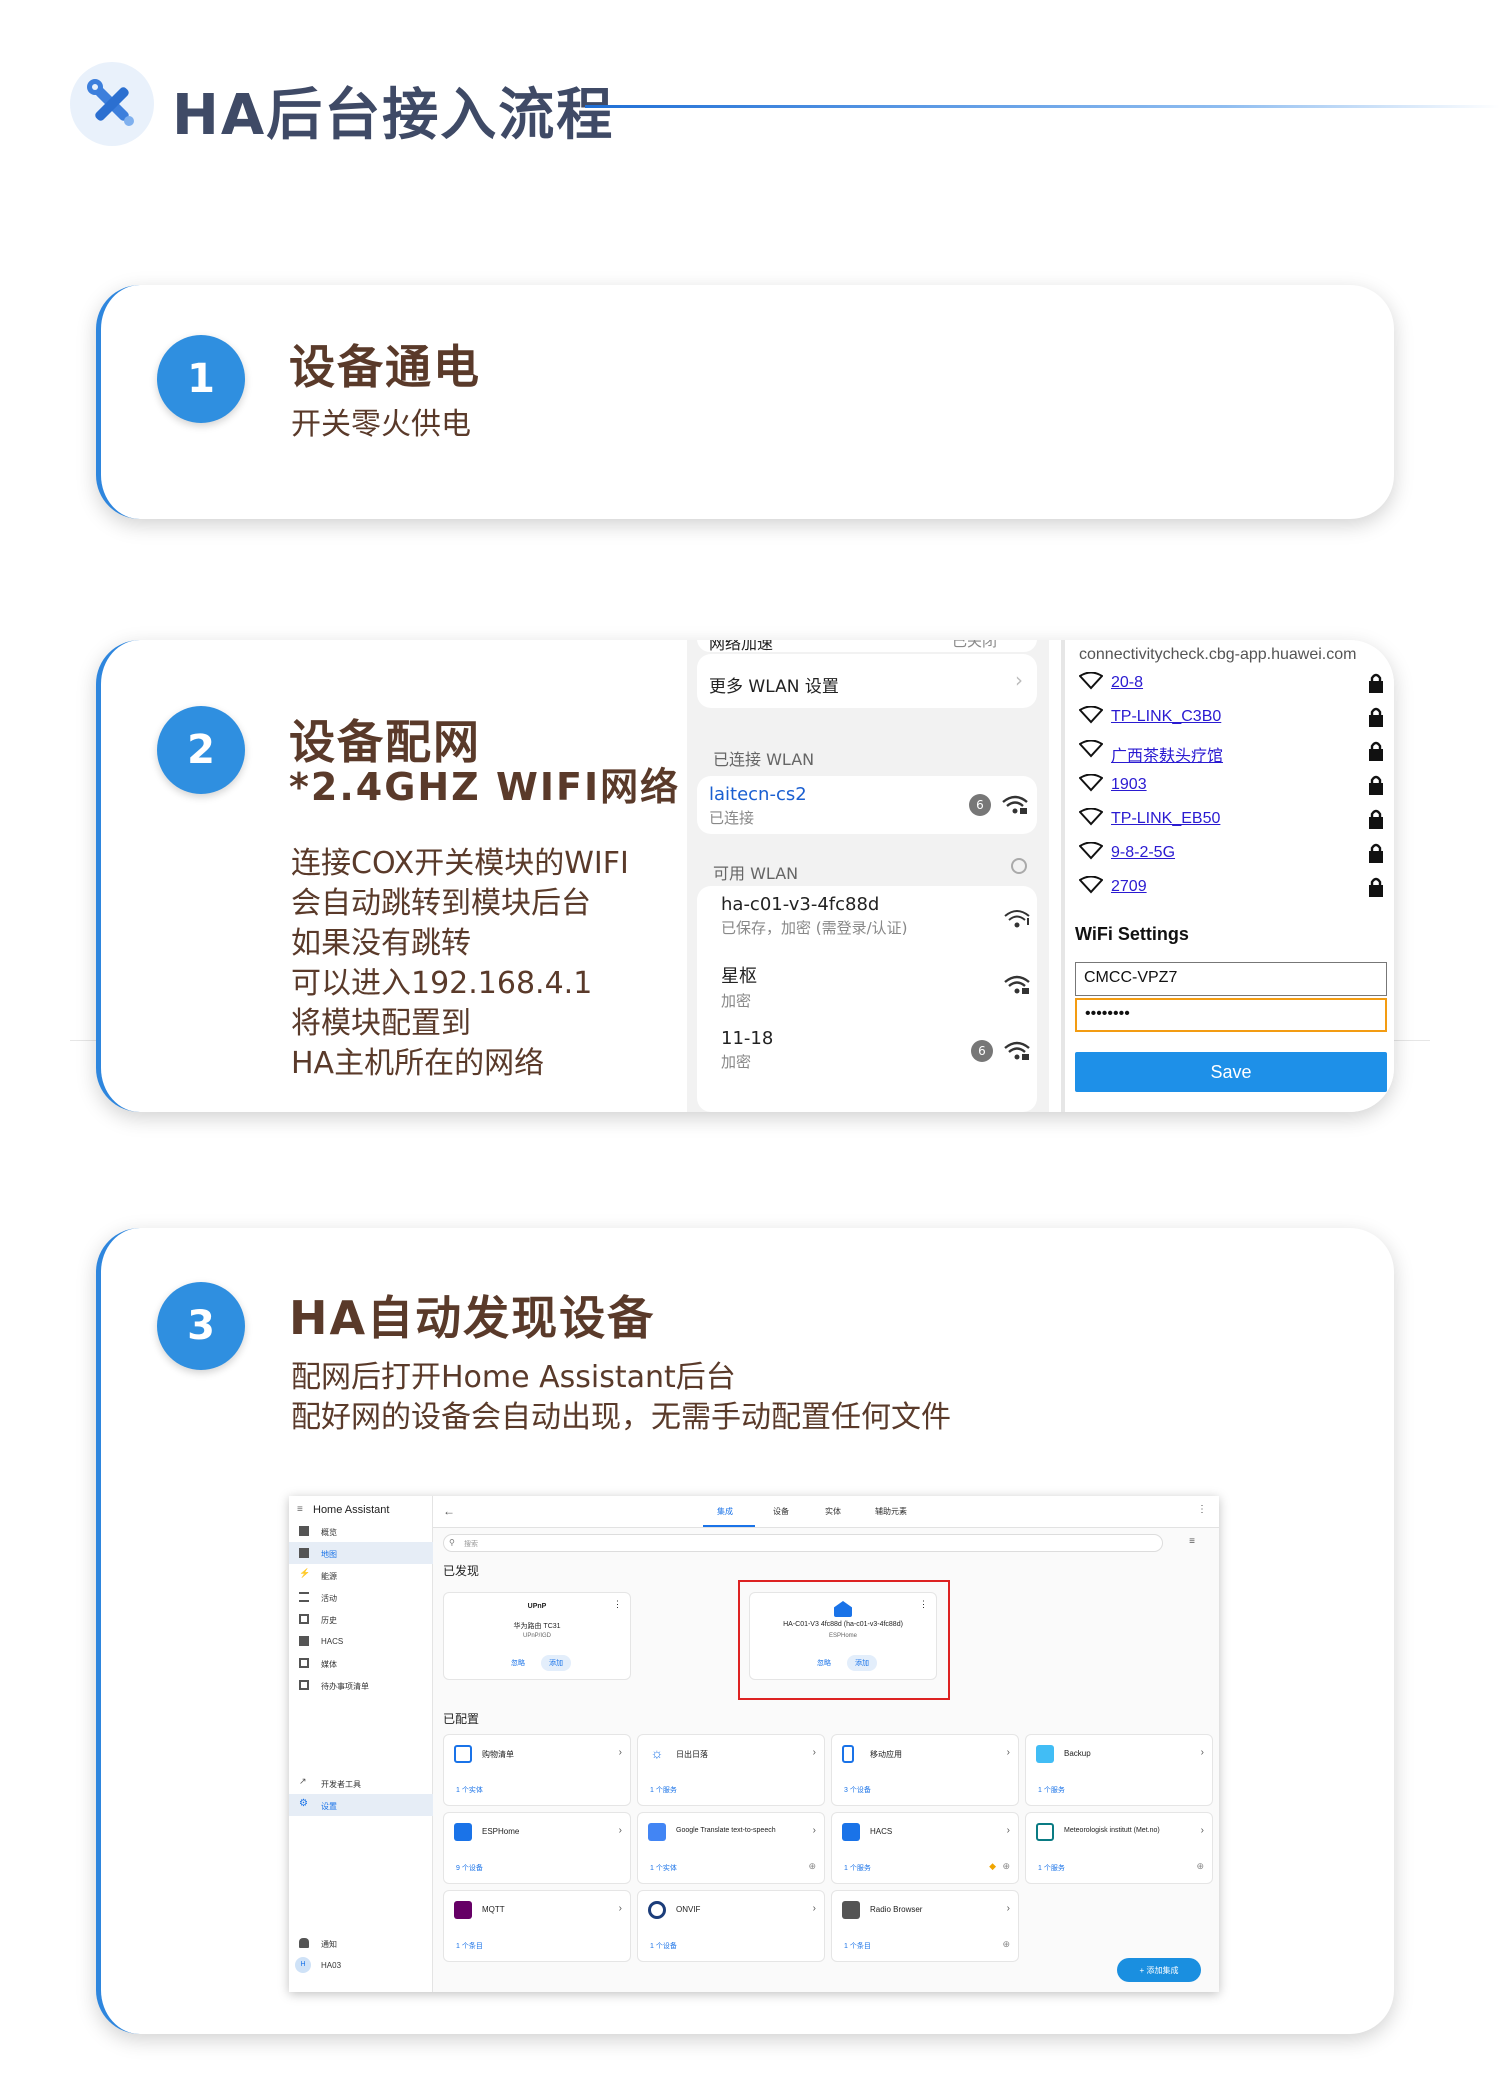 Image resolution: width=1500 pixels, height=2075 pixels. Describe the element at coordinates (361, 1663) in the screenshot. I see `sidebar-item-media: 媒体` at that location.